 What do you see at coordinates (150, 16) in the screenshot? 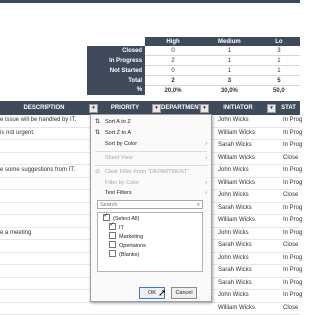
I see `ribbon-bar` at bounding box center [150, 16].